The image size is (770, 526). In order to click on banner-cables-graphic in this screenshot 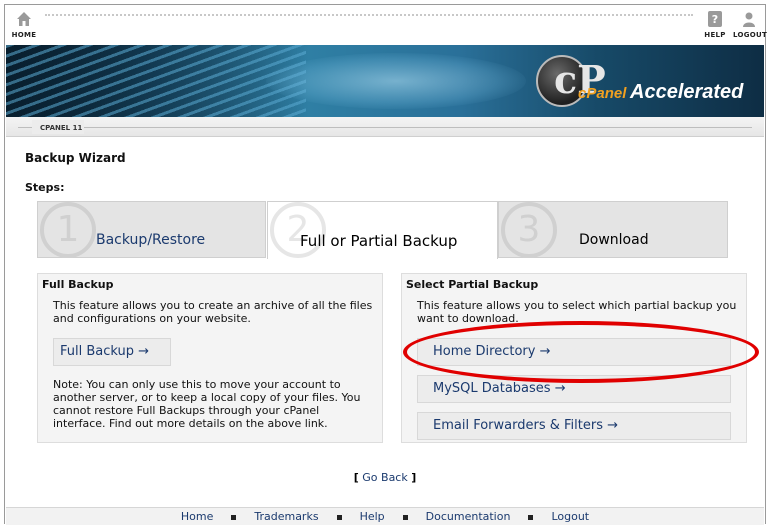, I will do `click(156, 81)`.